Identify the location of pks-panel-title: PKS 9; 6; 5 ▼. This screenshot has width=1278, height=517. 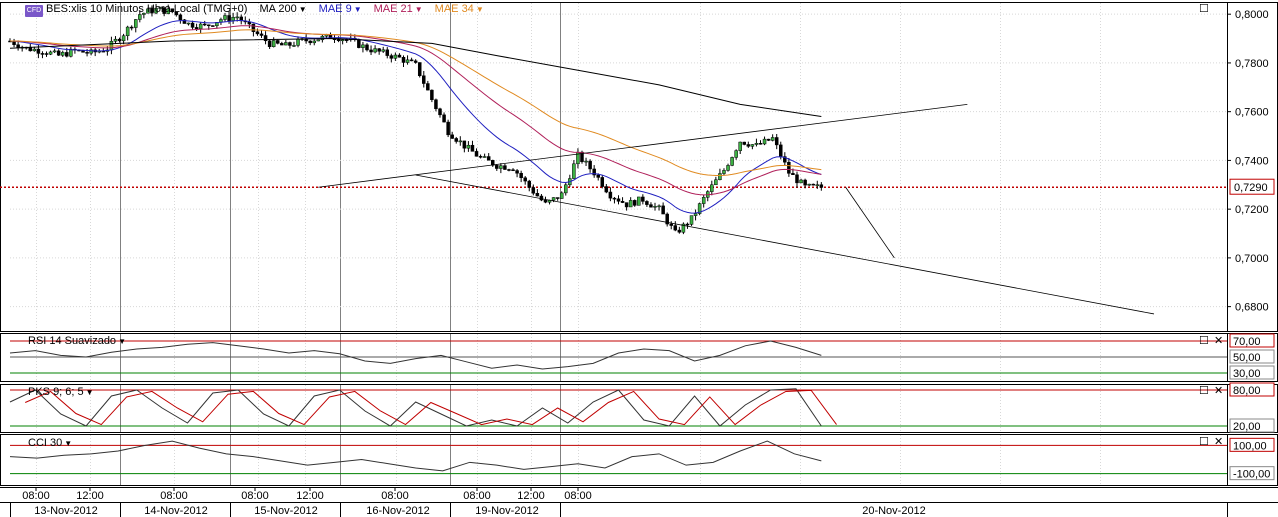
(61, 392).